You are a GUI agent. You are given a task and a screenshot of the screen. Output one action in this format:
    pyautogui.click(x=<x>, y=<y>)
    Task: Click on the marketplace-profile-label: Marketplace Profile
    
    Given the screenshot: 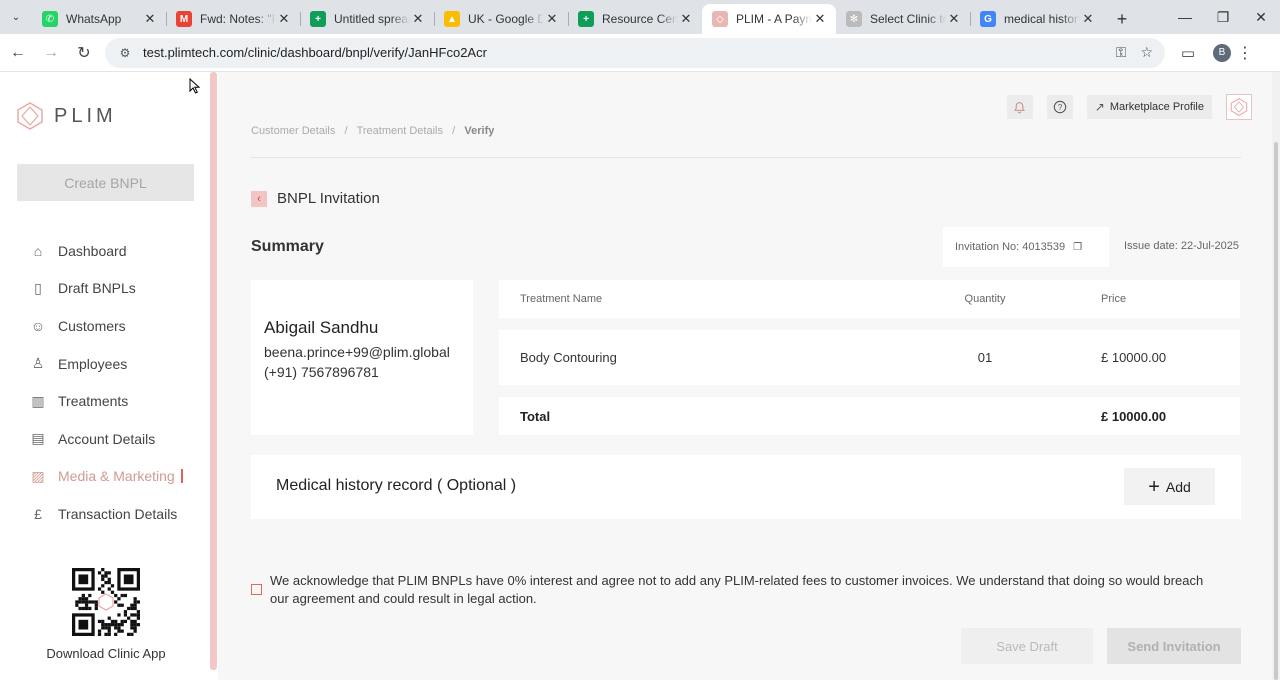 What is the action you would take?
    pyautogui.click(x=1156, y=107)
    